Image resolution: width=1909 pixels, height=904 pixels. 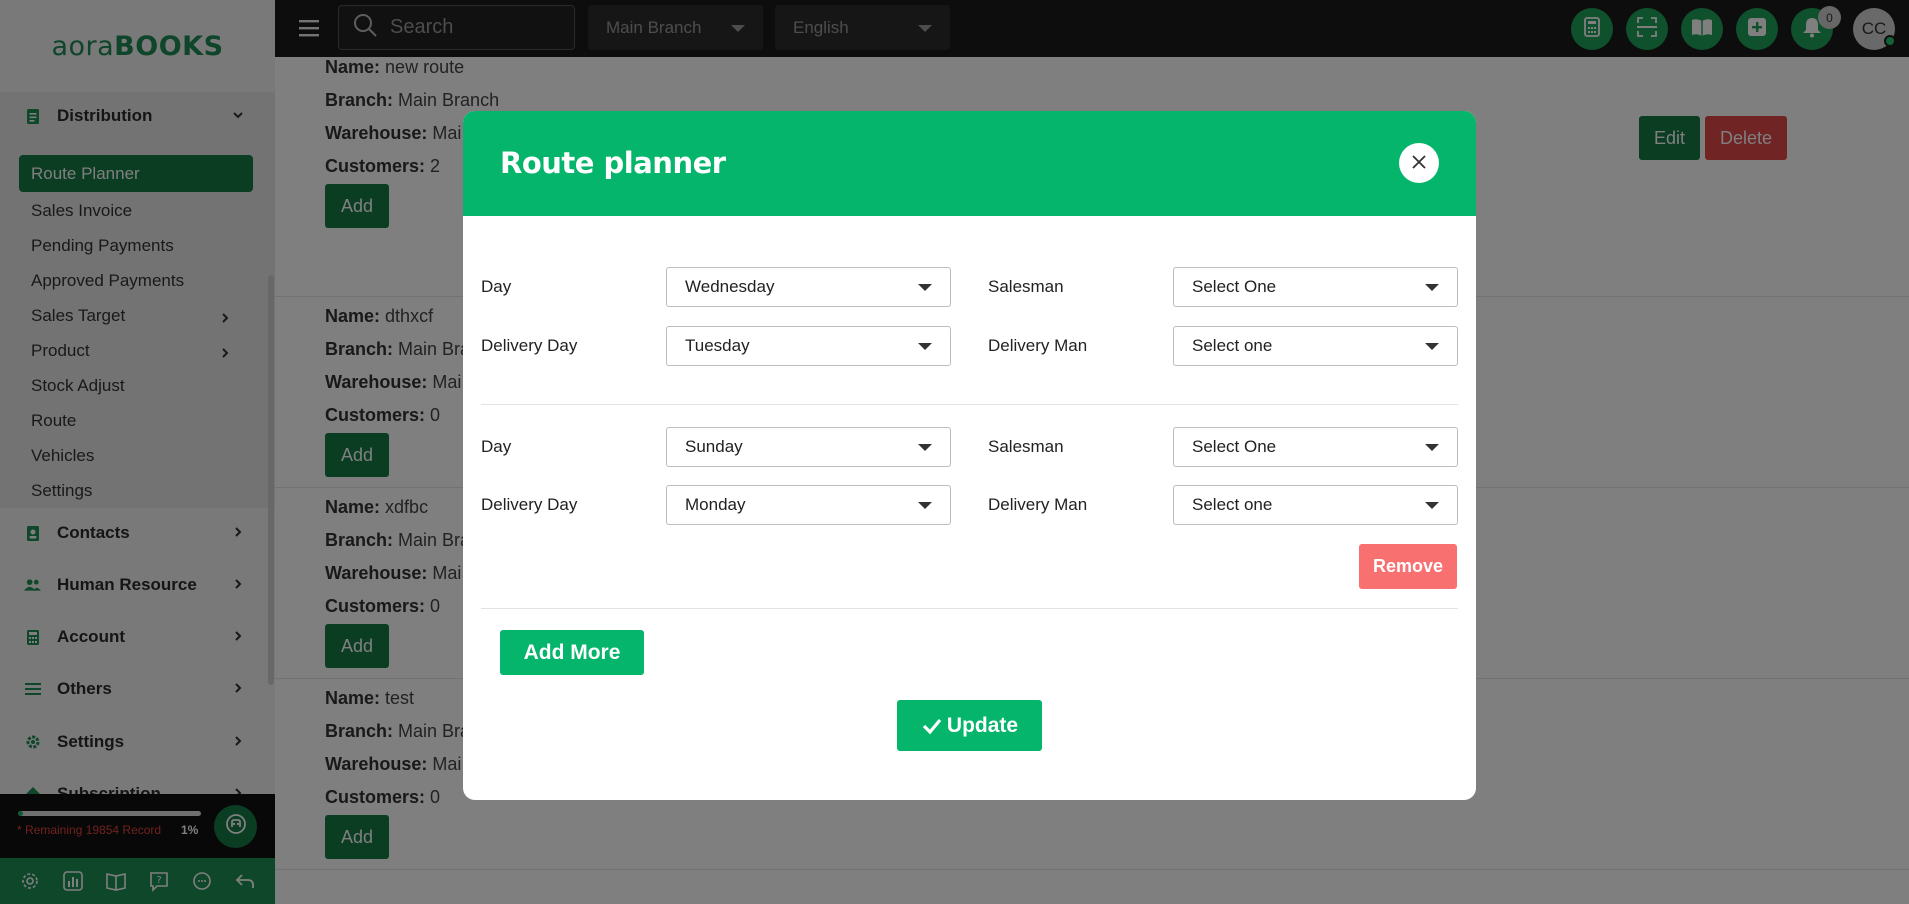 I want to click on row-divider, so click(x=969, y=404).